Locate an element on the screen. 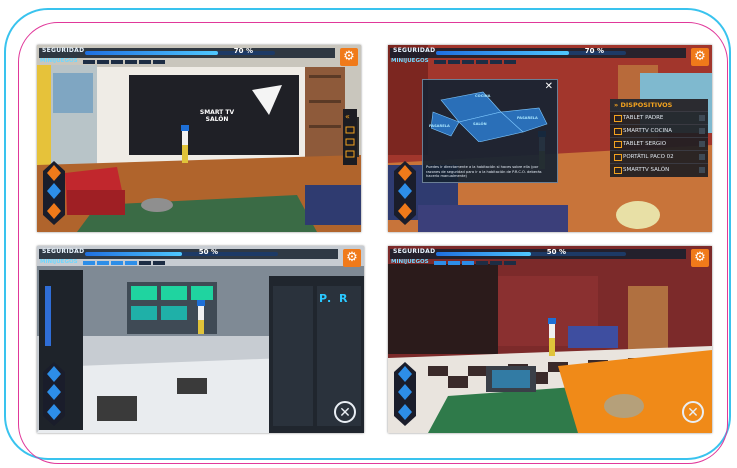 The height and width of the screenshot is (468, 737). device-item: TABLET SERGIO is located at coordinates (659, 143).